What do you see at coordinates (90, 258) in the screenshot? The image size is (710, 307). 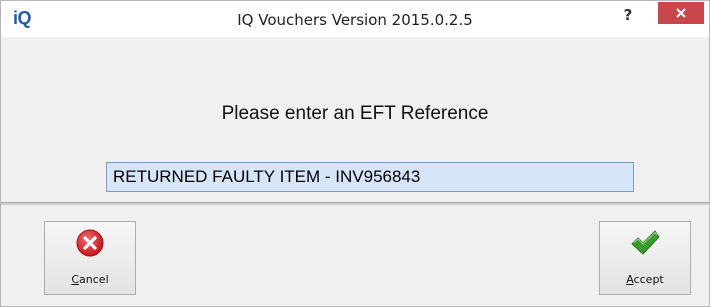 I see `cancel-button: Cancel` at bounding box center [90, 258].